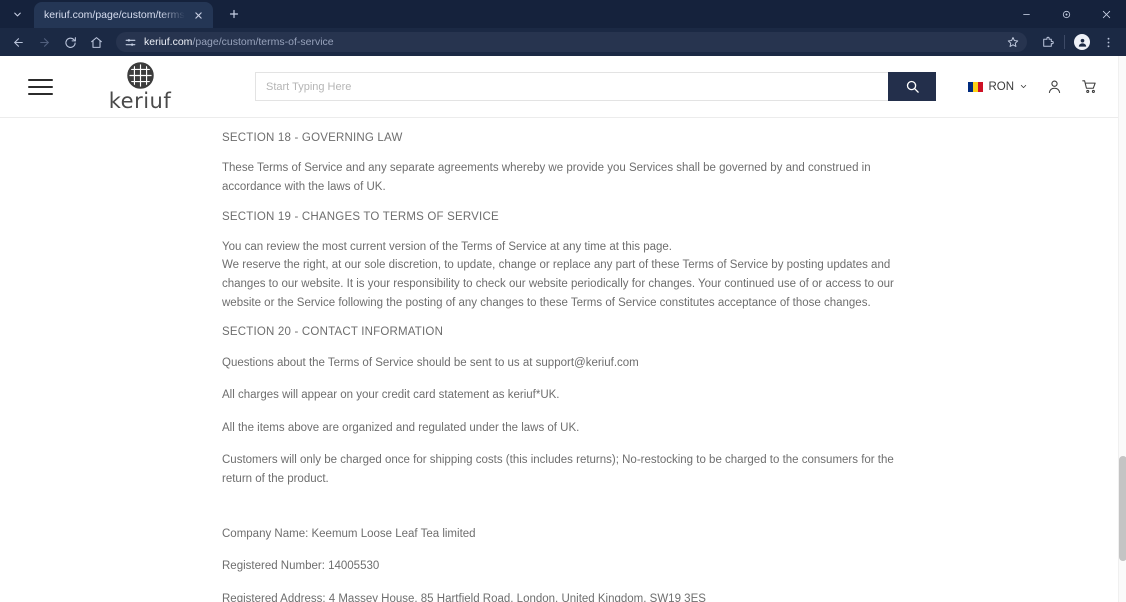  I want to click on forward-arrow-icon, so click(44, 42).